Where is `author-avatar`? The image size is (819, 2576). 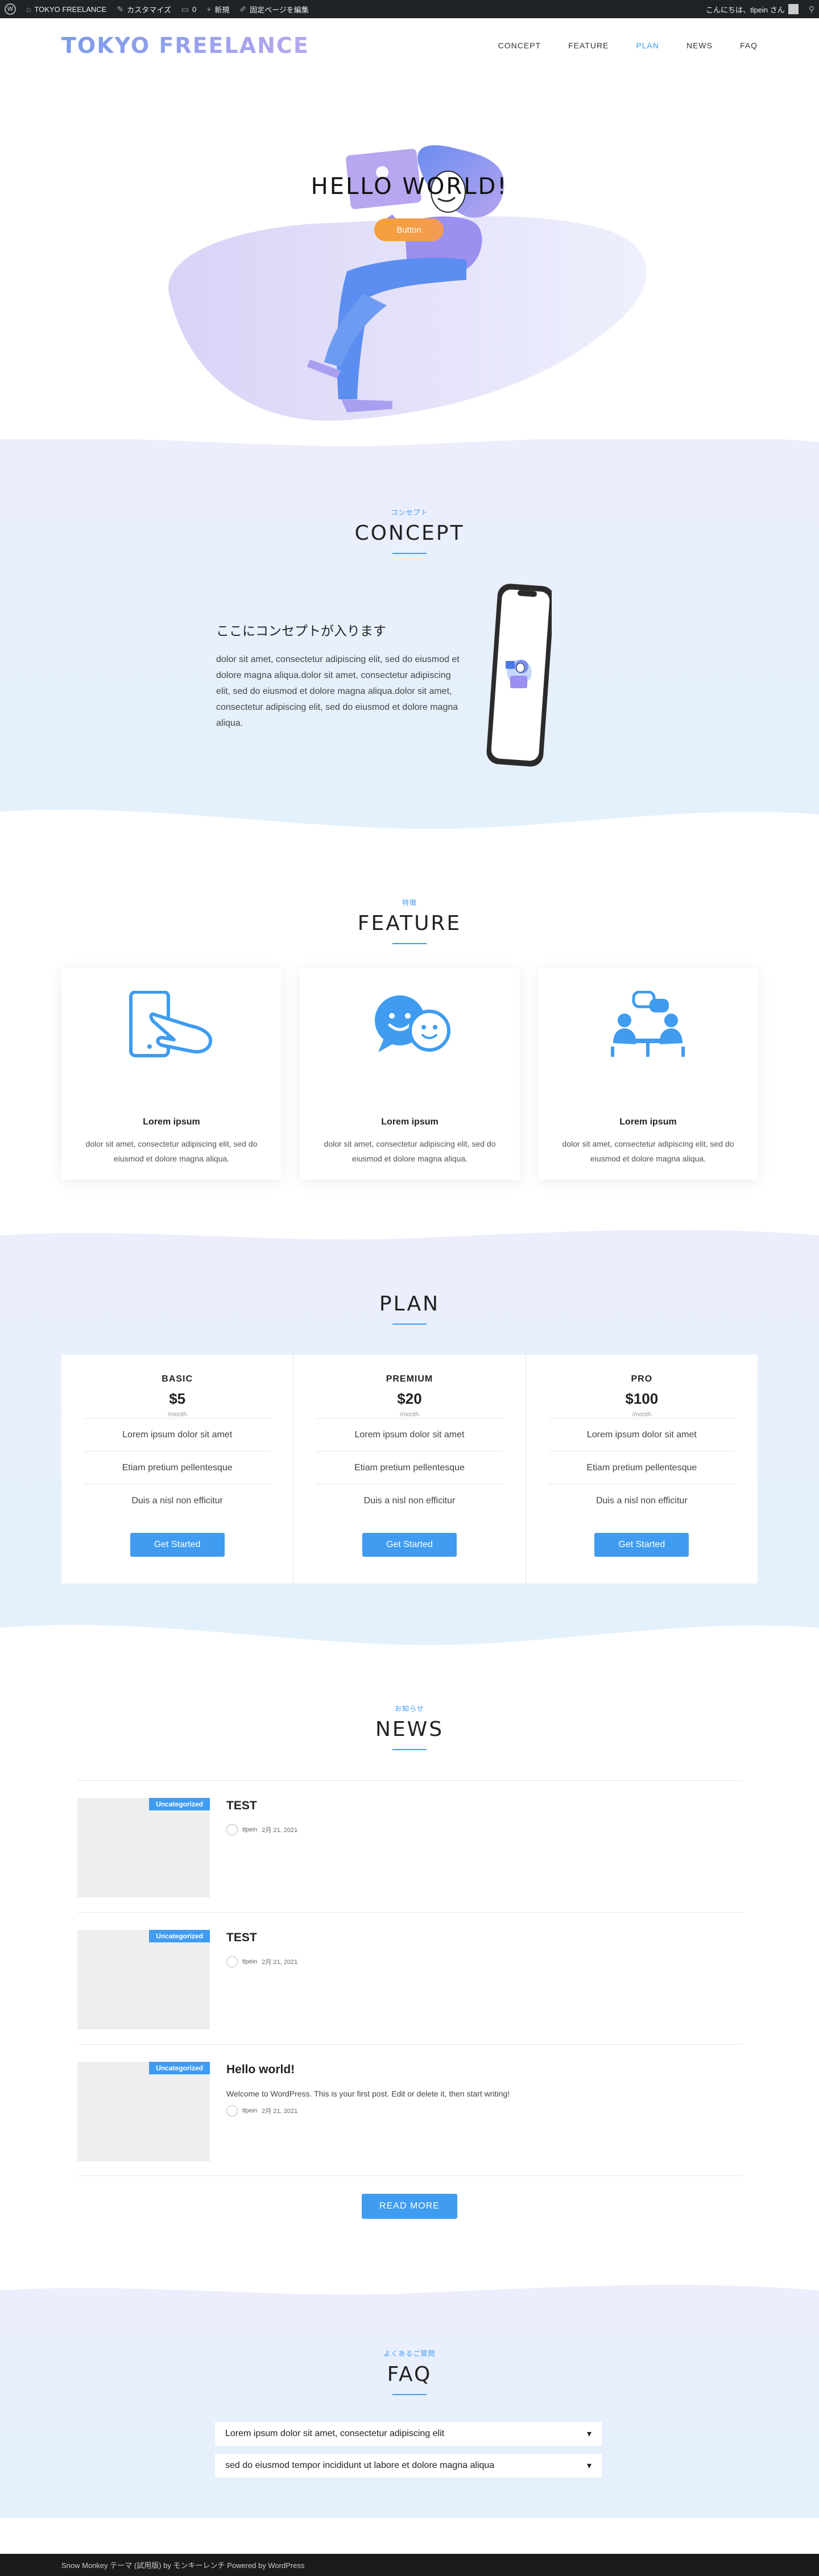
author-avatar is located at coordinates (232, 2110).